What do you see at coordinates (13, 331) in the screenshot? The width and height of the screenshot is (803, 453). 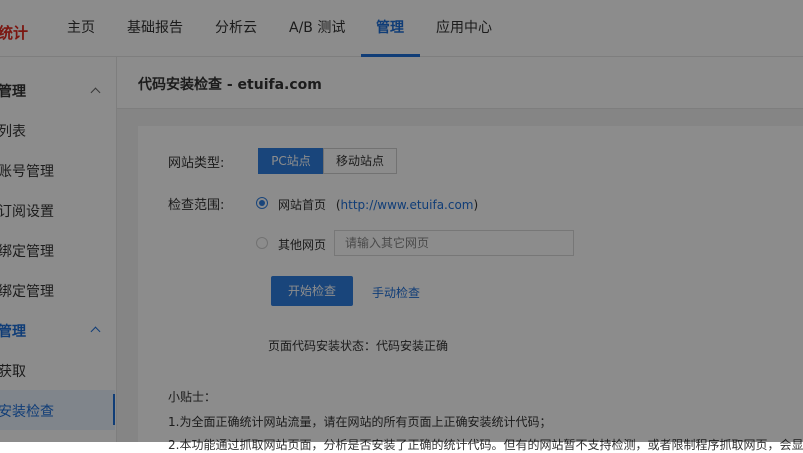 I see `sidebar-group-code-manage: 管理` at bounding box center [13, 331].